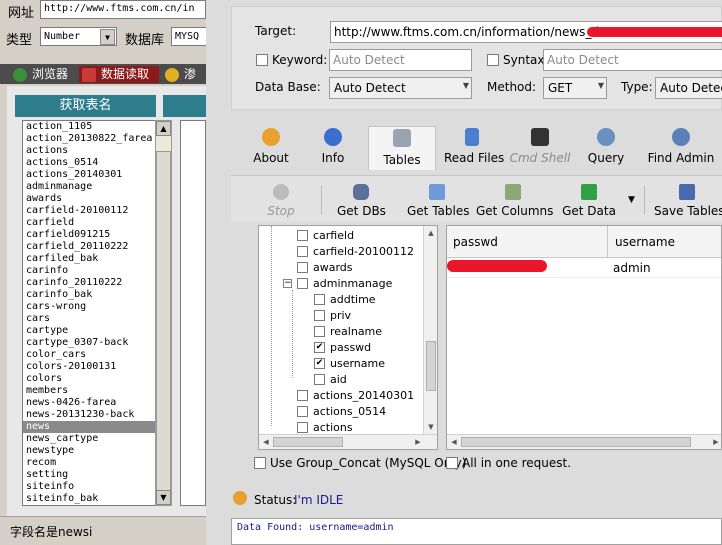 The height and width of the screenshot is (545, 722). Describe the element at coordinates (43, 74) in the screenshot. I see `tab-browser: 浏览器` at that location.